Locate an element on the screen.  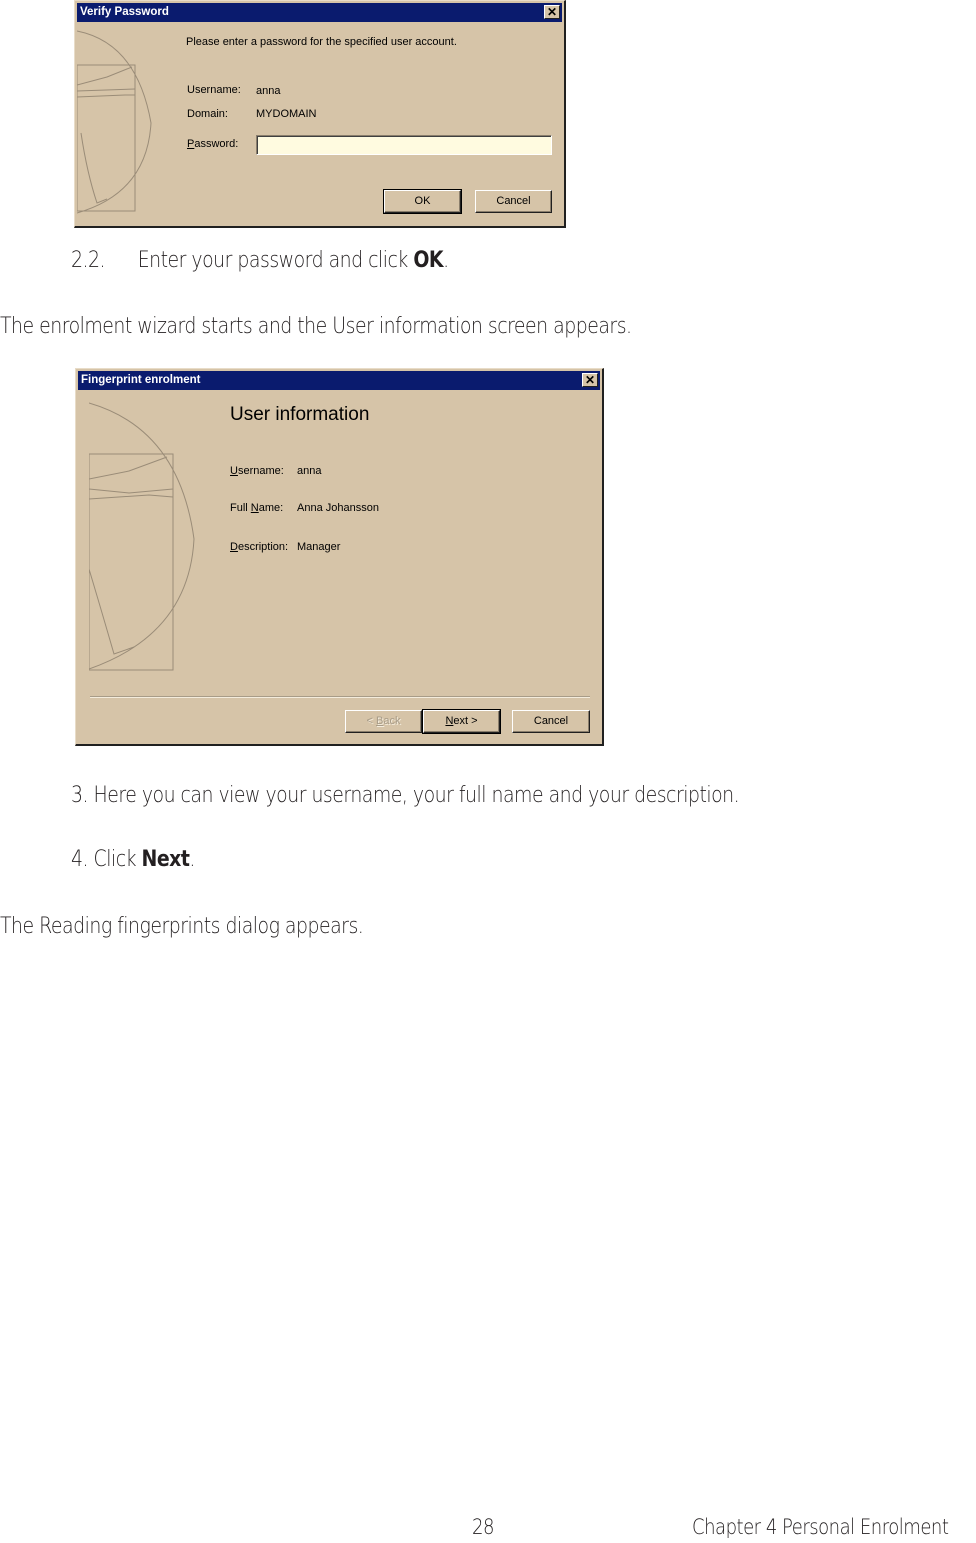
description-label: Description: is located at coordinates (259, 547).